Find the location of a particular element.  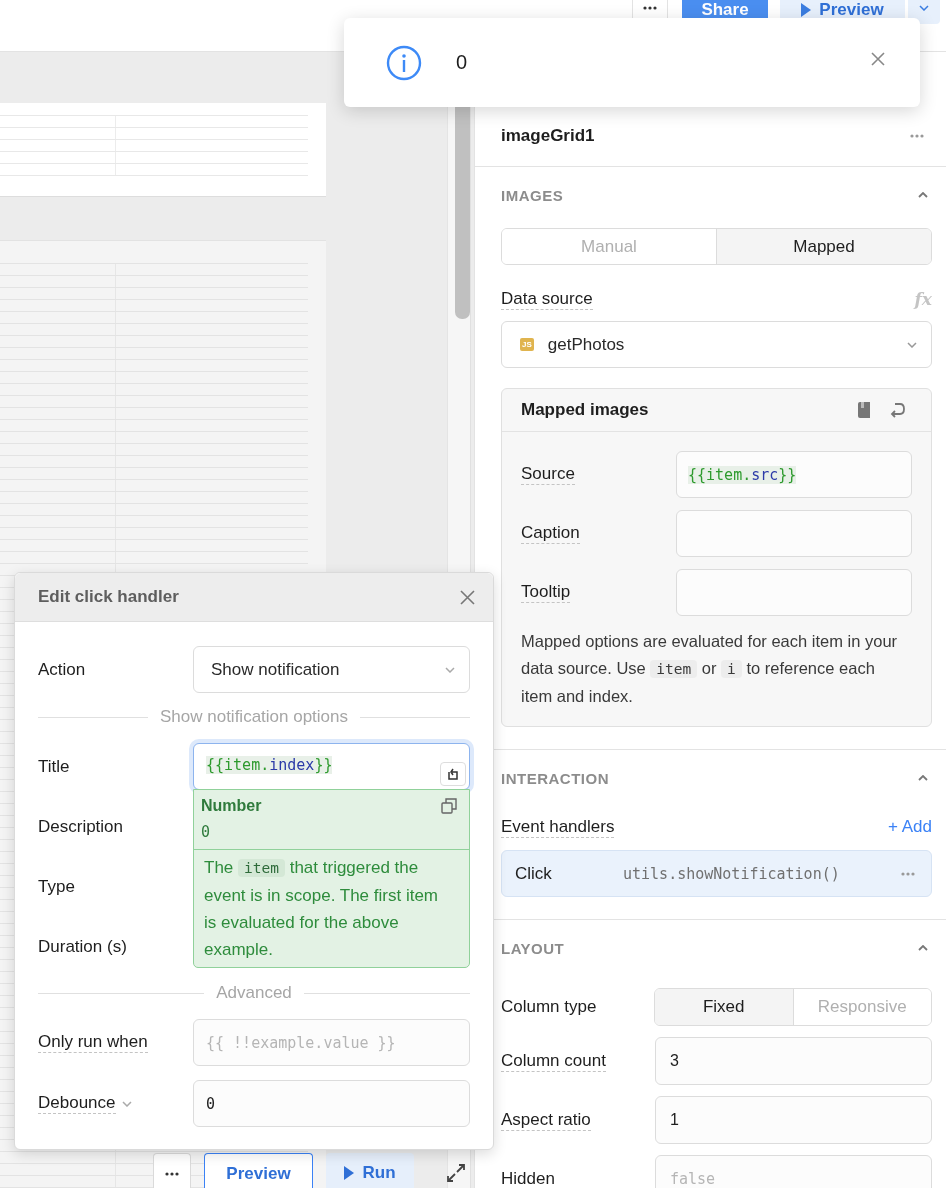

field-label: Hidden is located at coordinates (528, 1178).